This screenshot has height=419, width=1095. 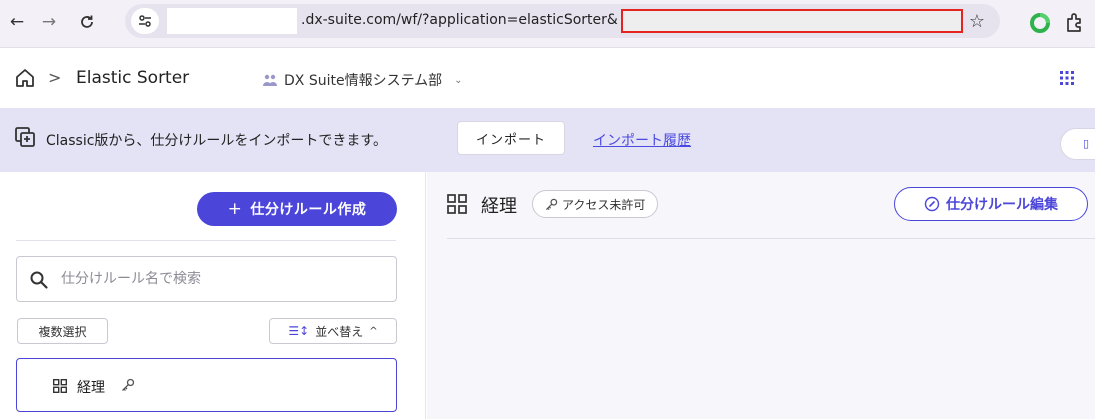 I want to click on sort-icon: ☰↕, so click(x=299, y=331).